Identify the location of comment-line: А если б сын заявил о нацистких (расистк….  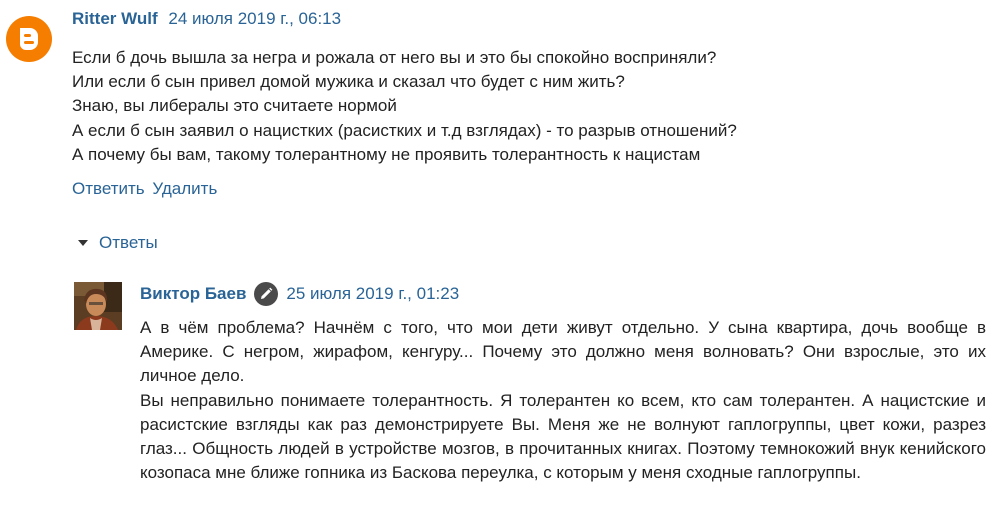
(404, 130).